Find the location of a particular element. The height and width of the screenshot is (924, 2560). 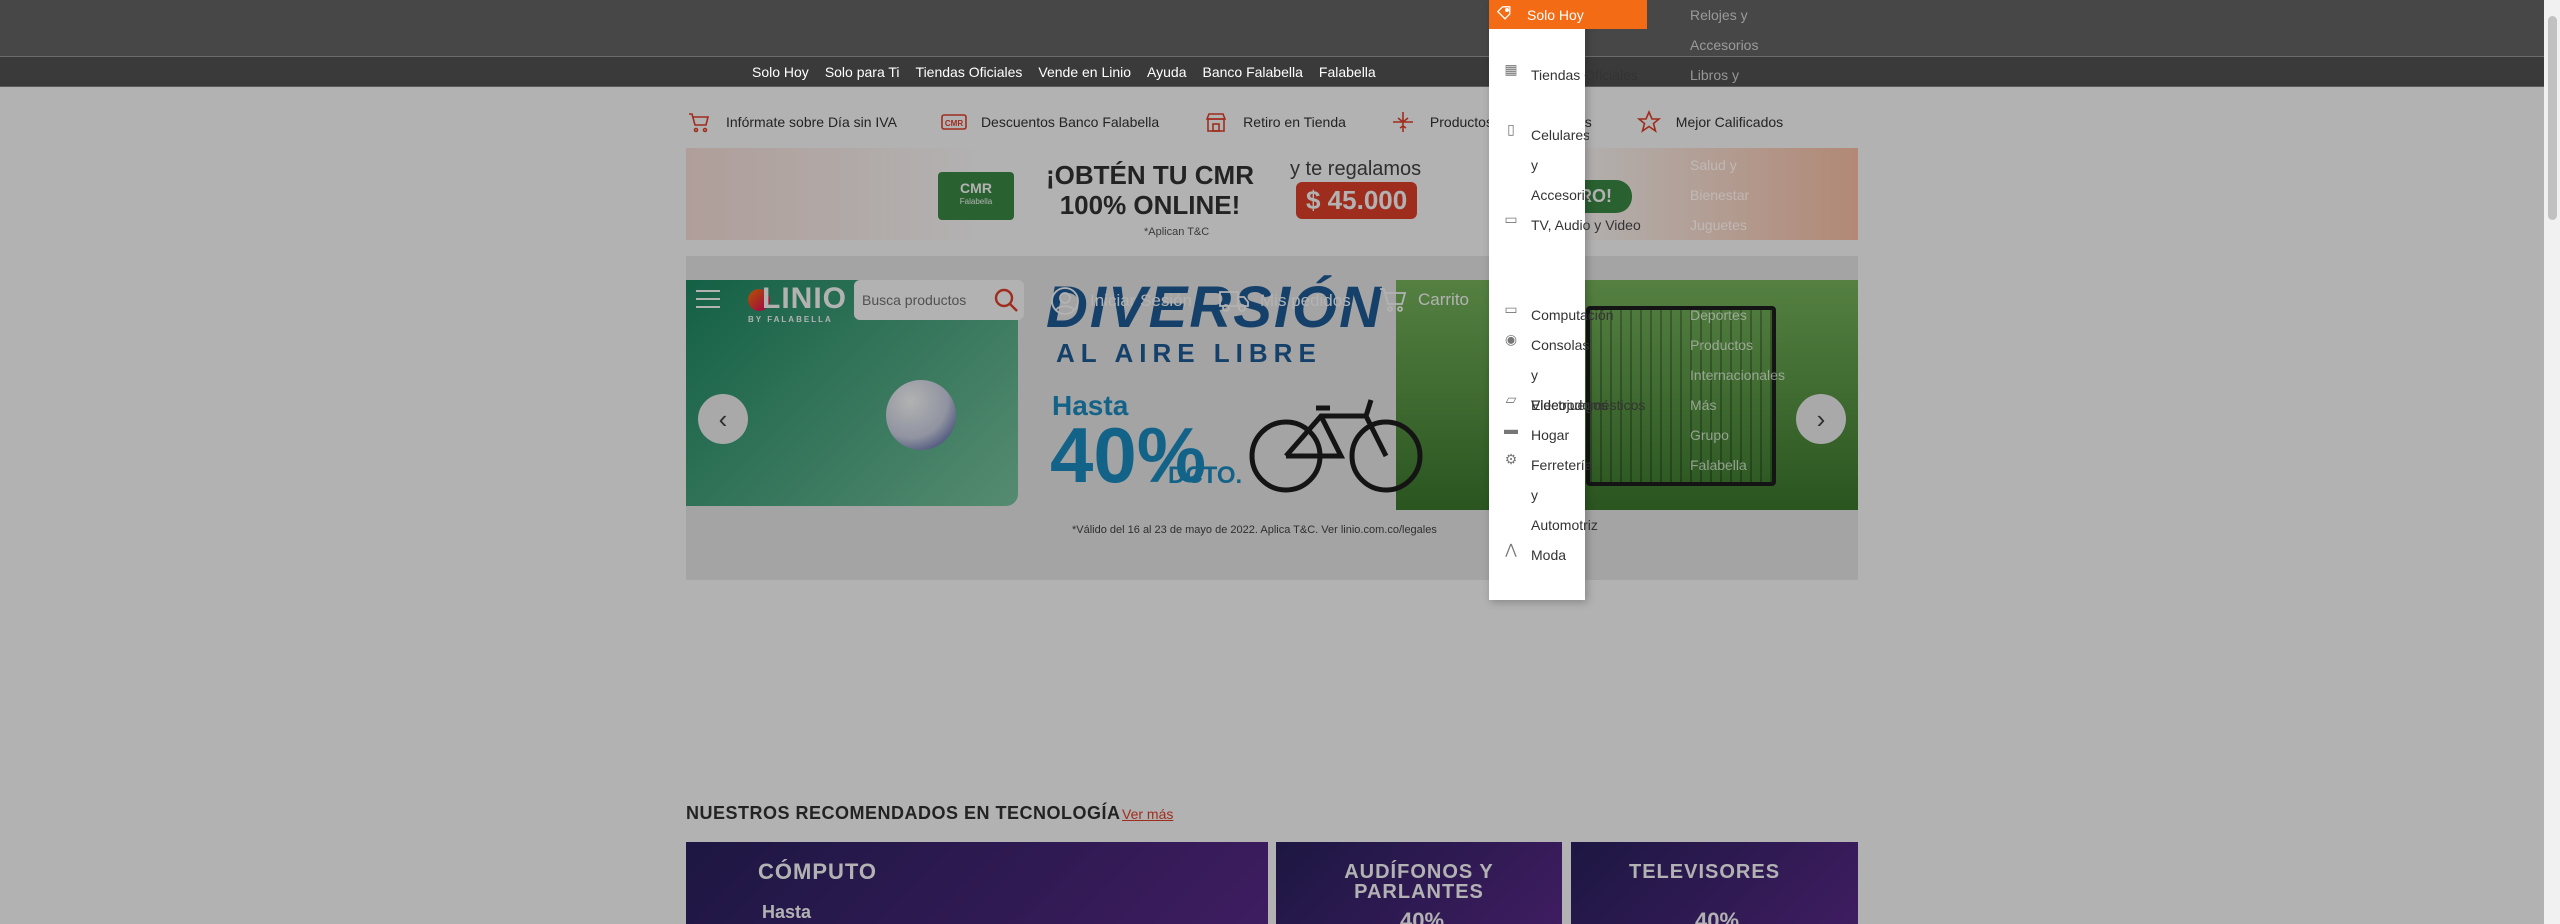

menu-col2-item: Accesorios is located at coordinates (1724, 45).